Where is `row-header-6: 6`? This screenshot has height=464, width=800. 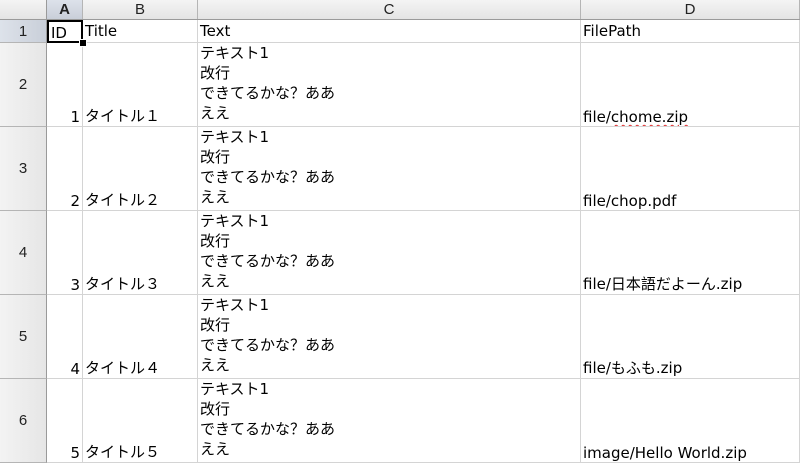 row-header-6: 6 is located at coordinates (23, 421).